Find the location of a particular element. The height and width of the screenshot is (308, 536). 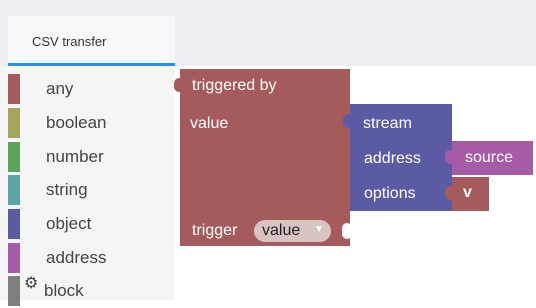

gear-icon: ⚙ is located at coordinates (31, 283).